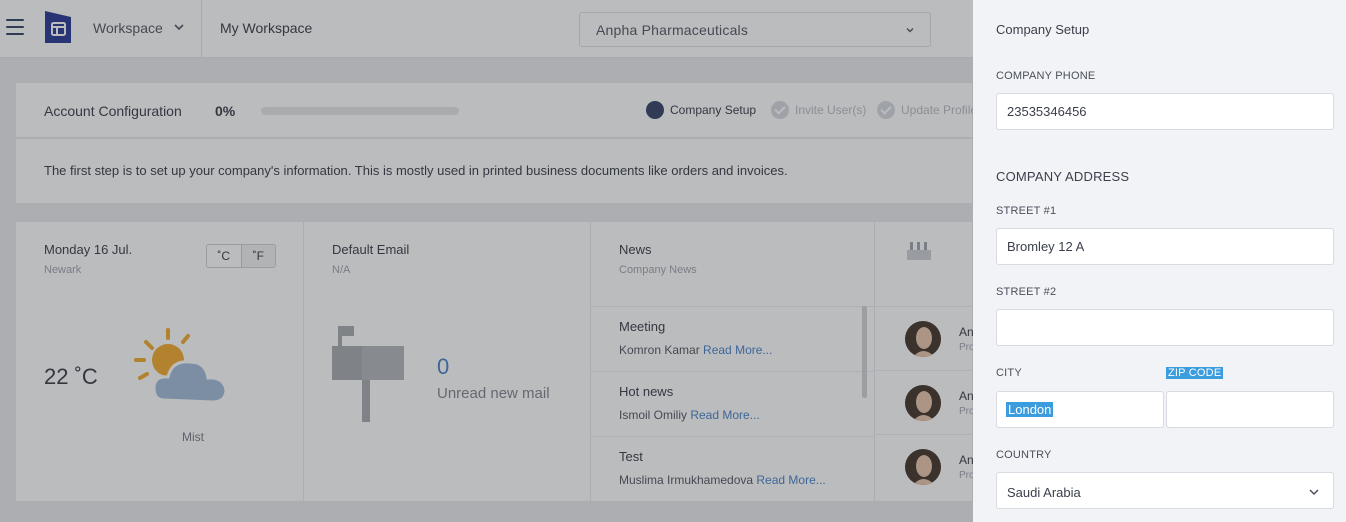 The height and width of the screenshot is (522, 1346). Describe the element at coordinates (1165, 111) in the screenshot. I see `company-phone-input` at that location.